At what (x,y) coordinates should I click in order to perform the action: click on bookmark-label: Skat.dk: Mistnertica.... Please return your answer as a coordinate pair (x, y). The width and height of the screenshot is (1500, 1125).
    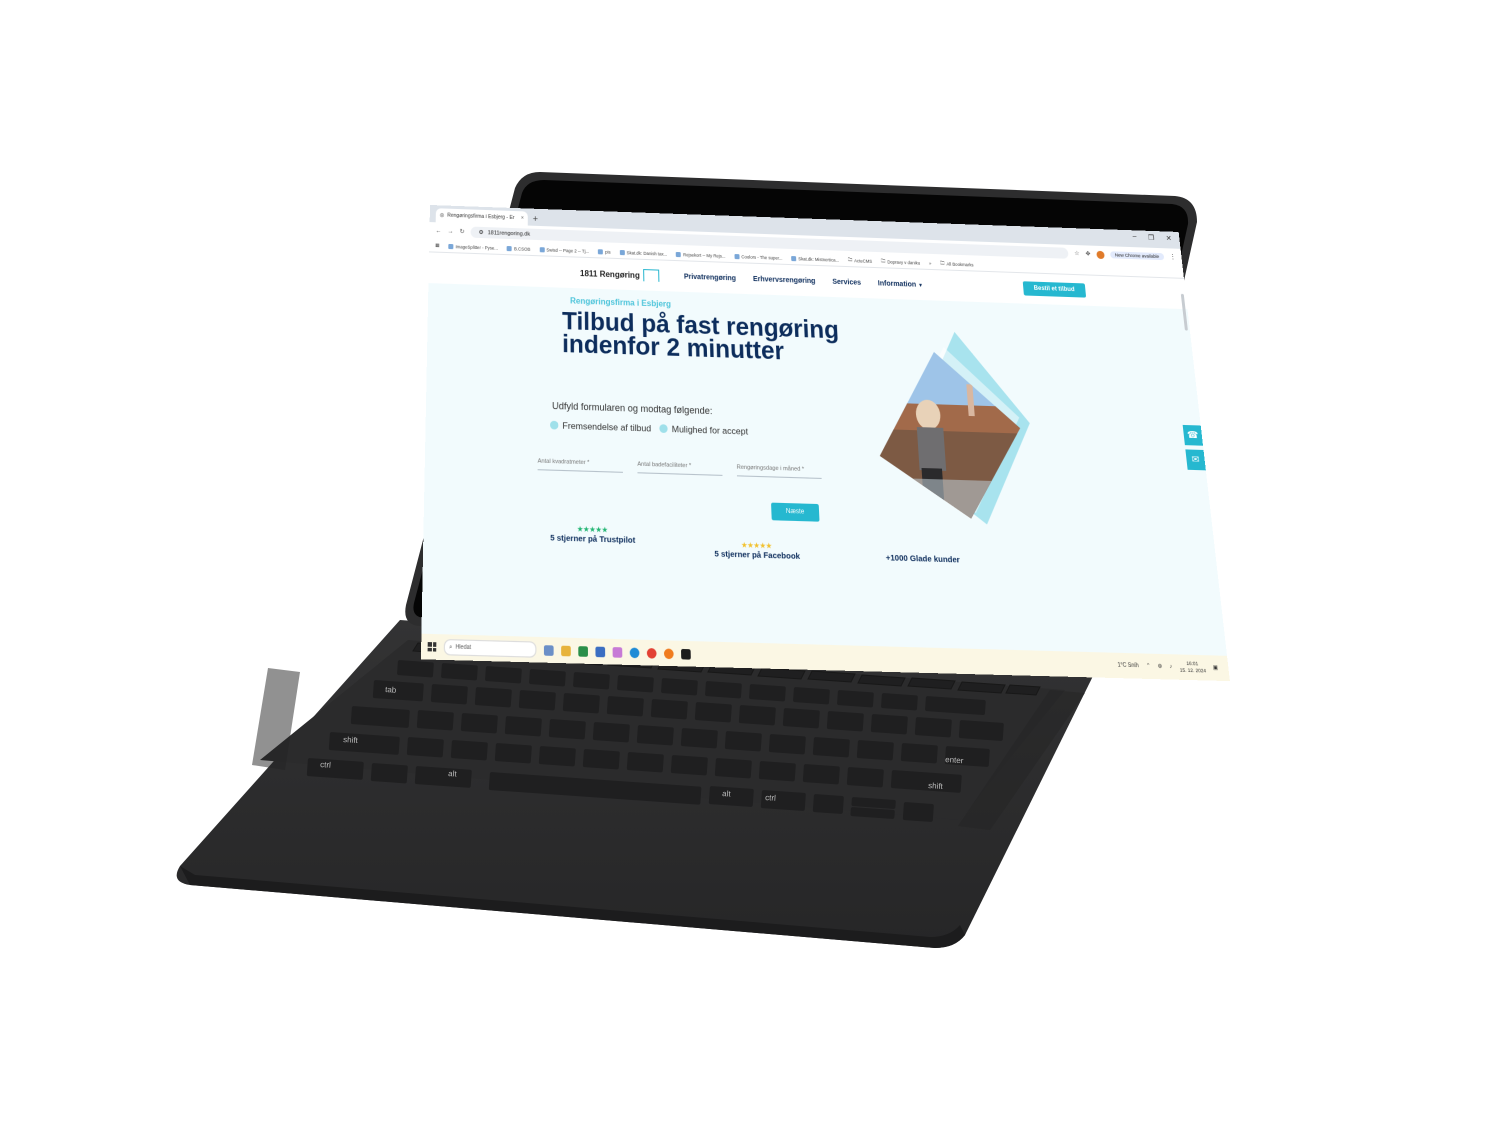
    Looking at the image, I should click on (819, 259).